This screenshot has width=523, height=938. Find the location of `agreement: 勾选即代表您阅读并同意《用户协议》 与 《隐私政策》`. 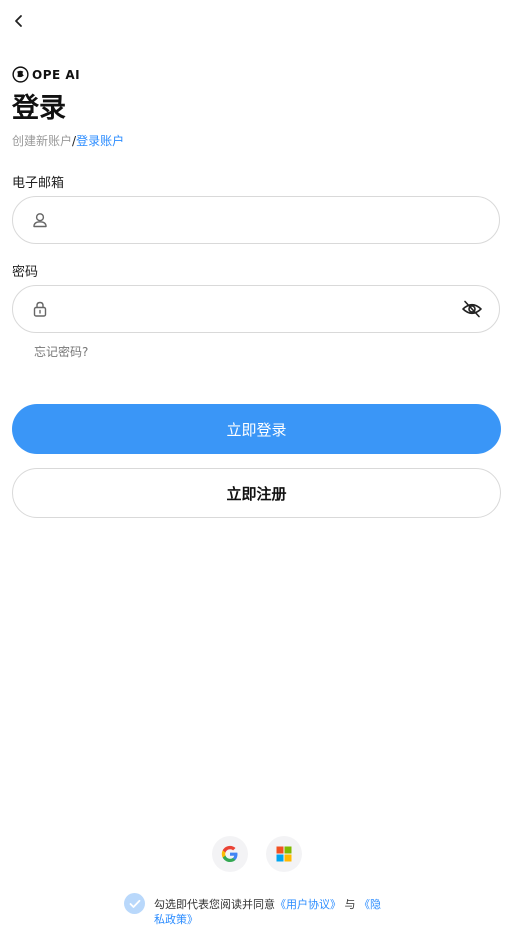

agreement: 勾选即代表您阅读并同意《用户协议》 与 《隐私政策》 is located at coordinates (255, 910).